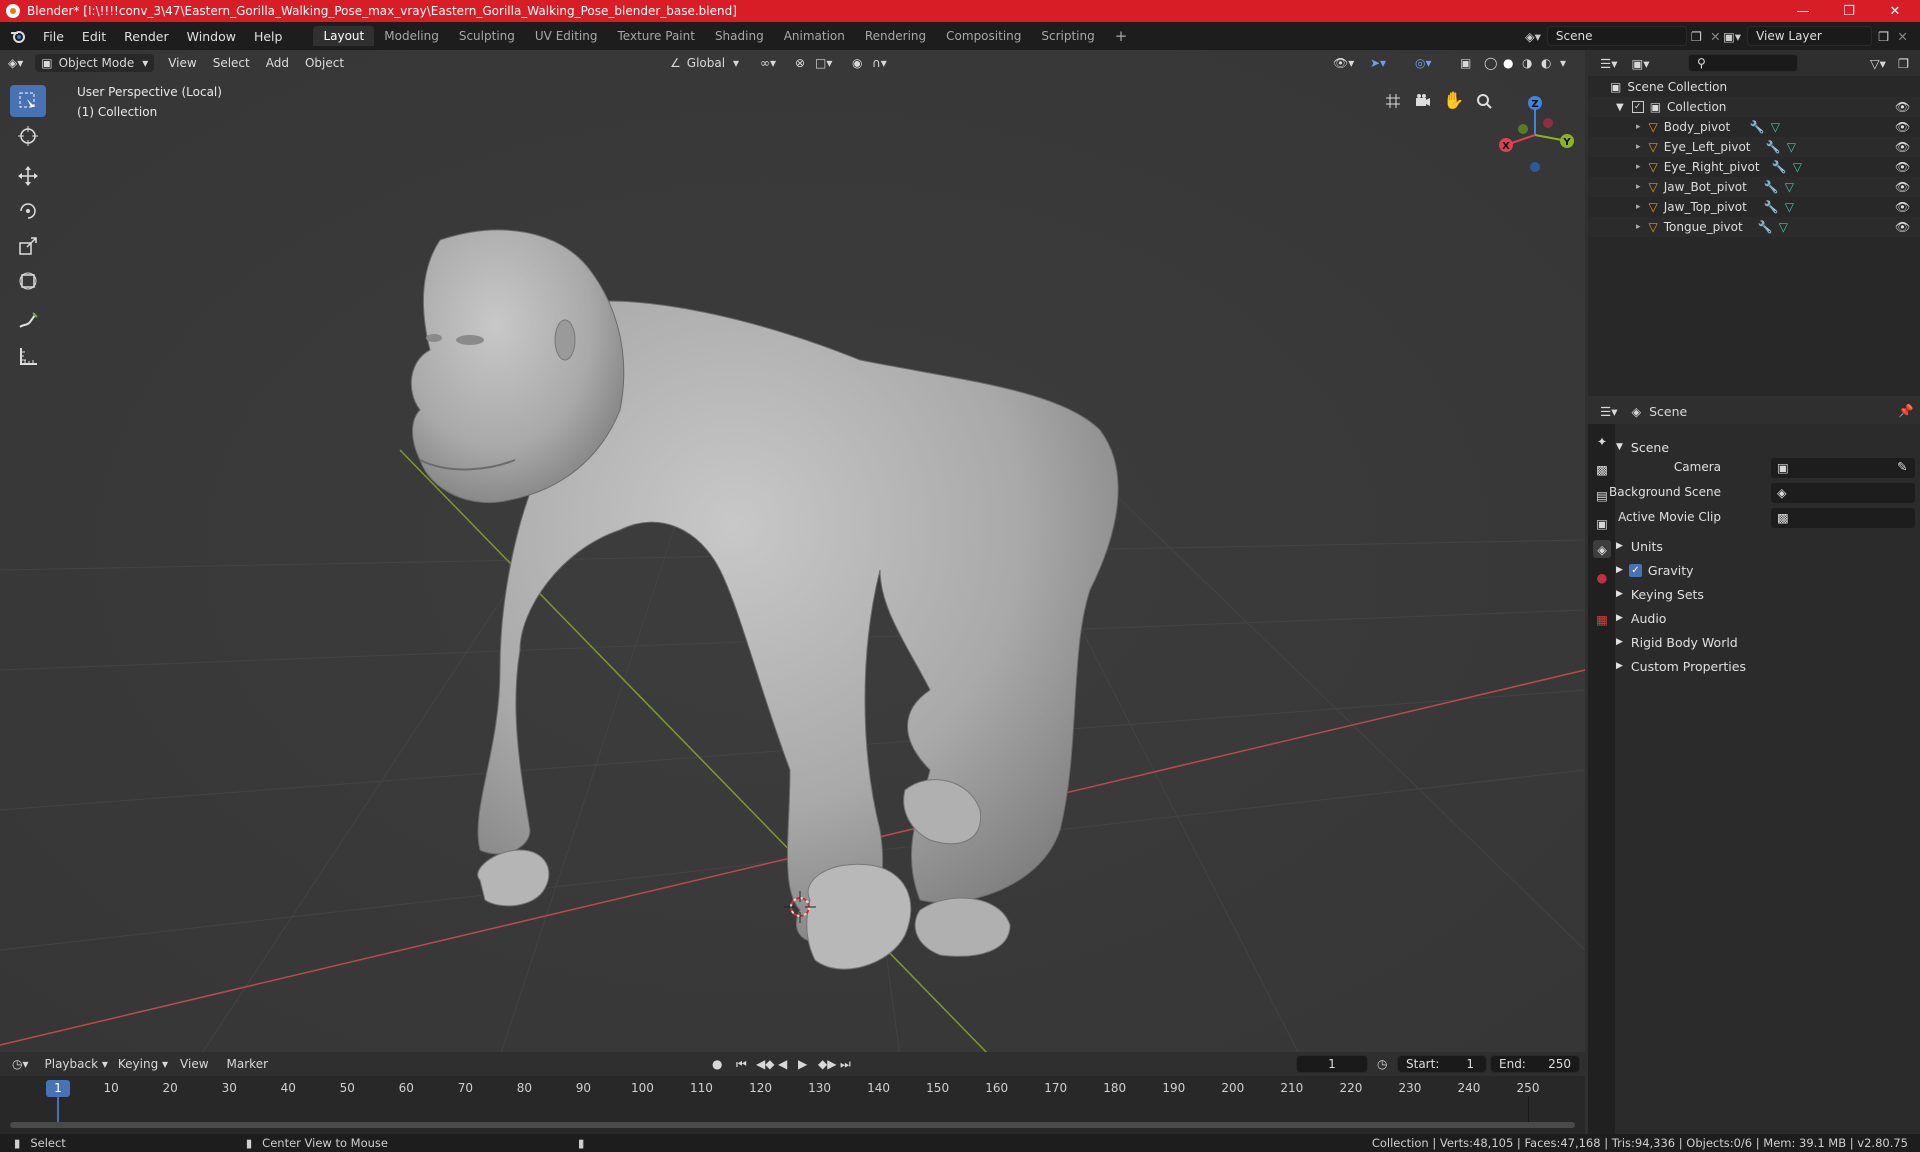 The image size is (1920, 1152). Describe the element at coordinates (94, 36) in the screenshot. I see `menu-edit: Edit` at that location.